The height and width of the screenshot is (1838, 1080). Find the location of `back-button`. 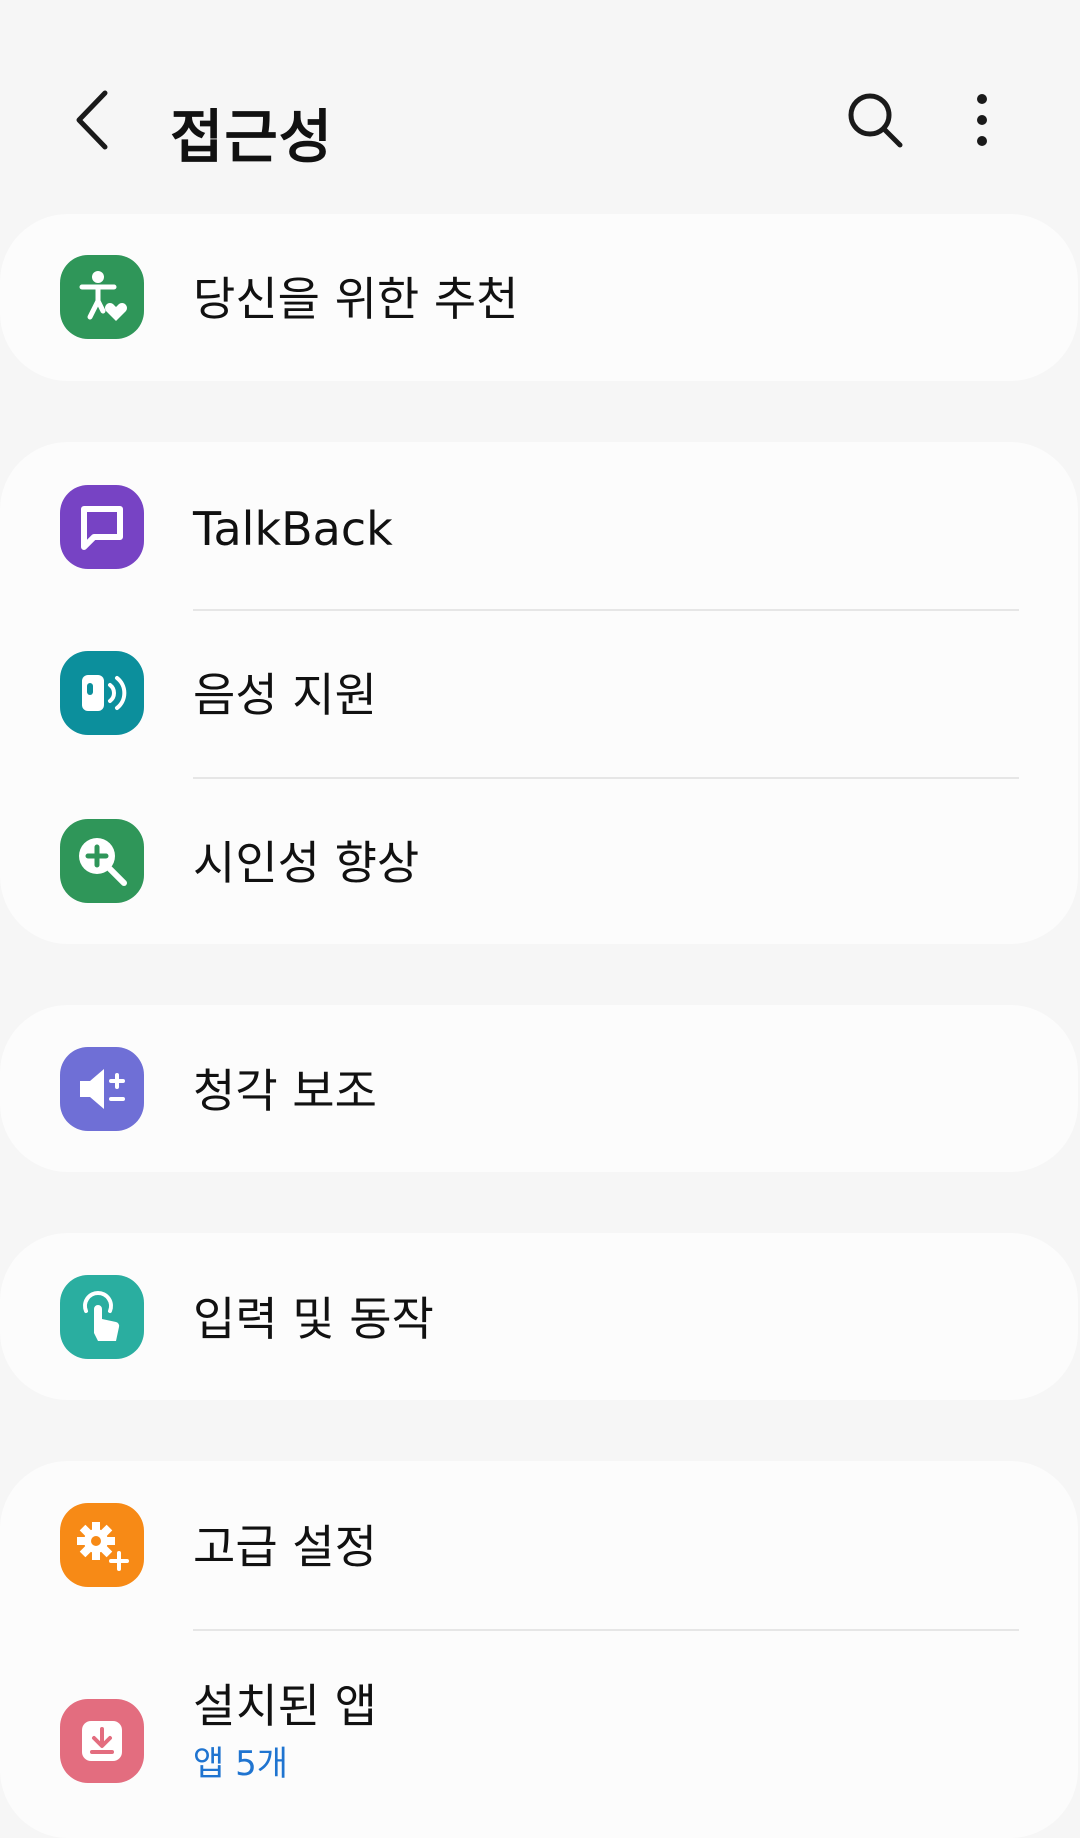

back-button is located at coordinates (92, 120).